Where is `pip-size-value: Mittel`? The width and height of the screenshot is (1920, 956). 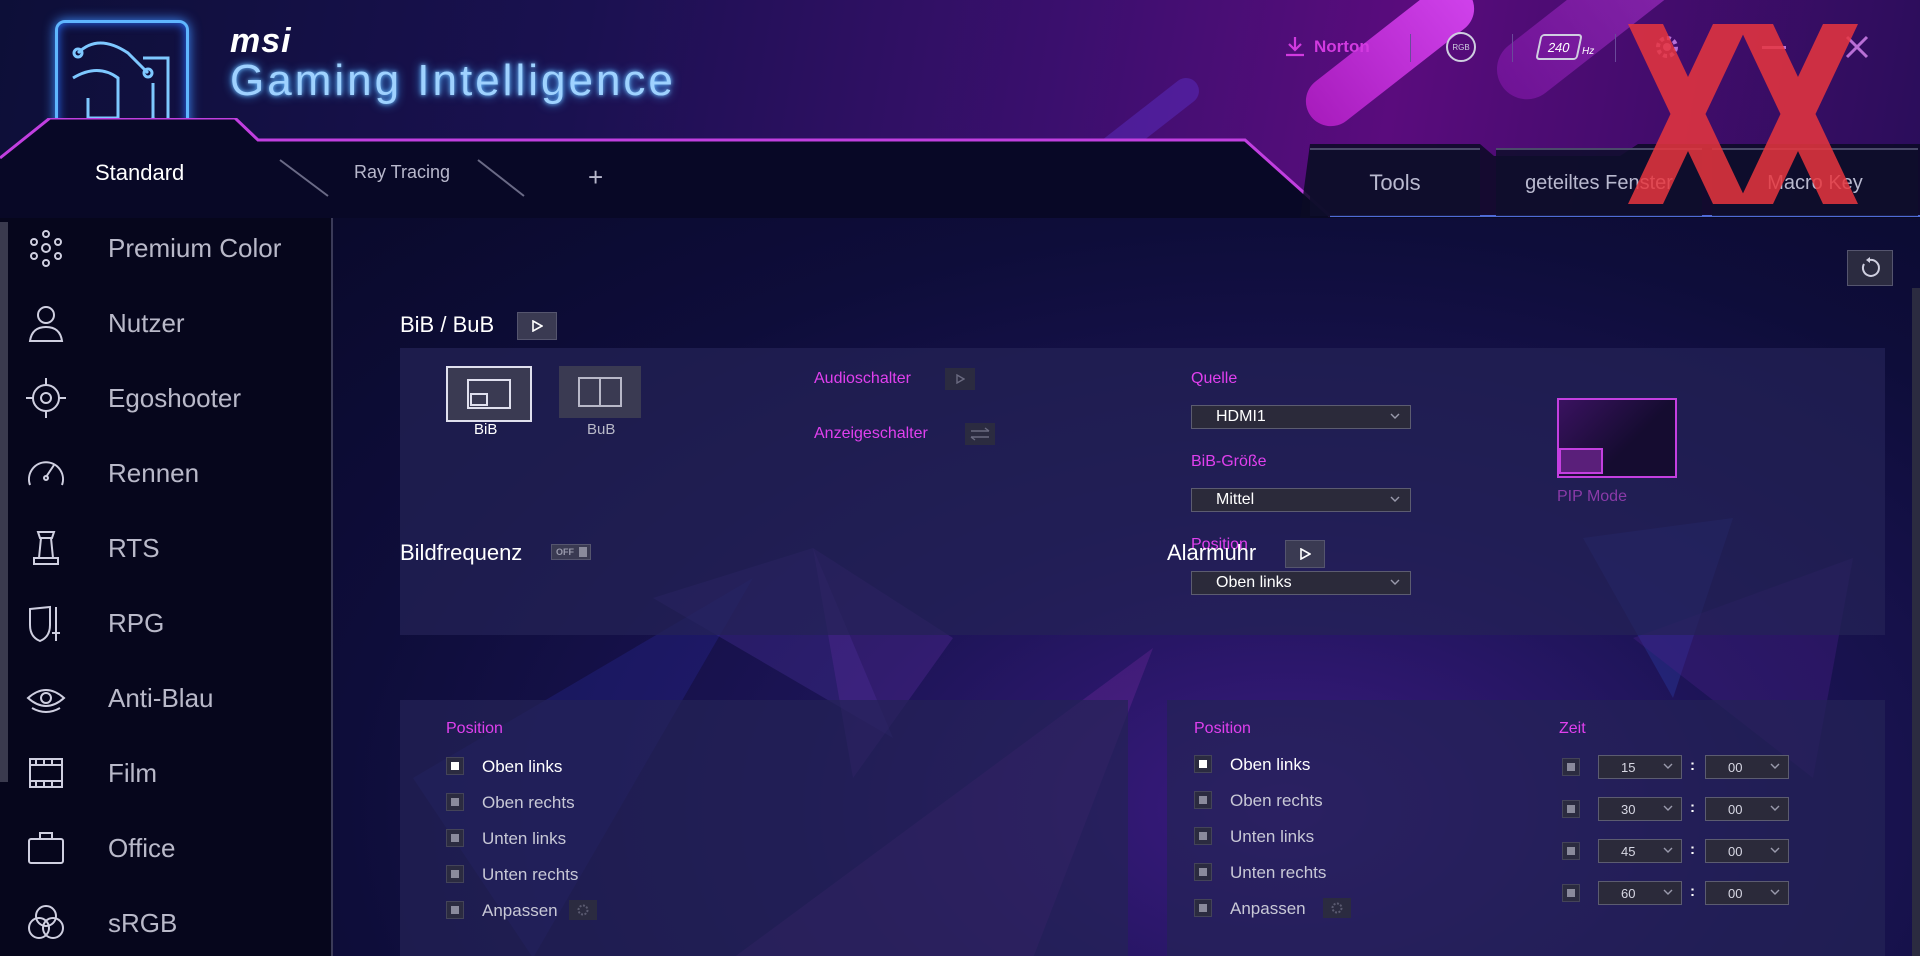
pip-size-value: Mittel is located at coordinates (1235, 499).